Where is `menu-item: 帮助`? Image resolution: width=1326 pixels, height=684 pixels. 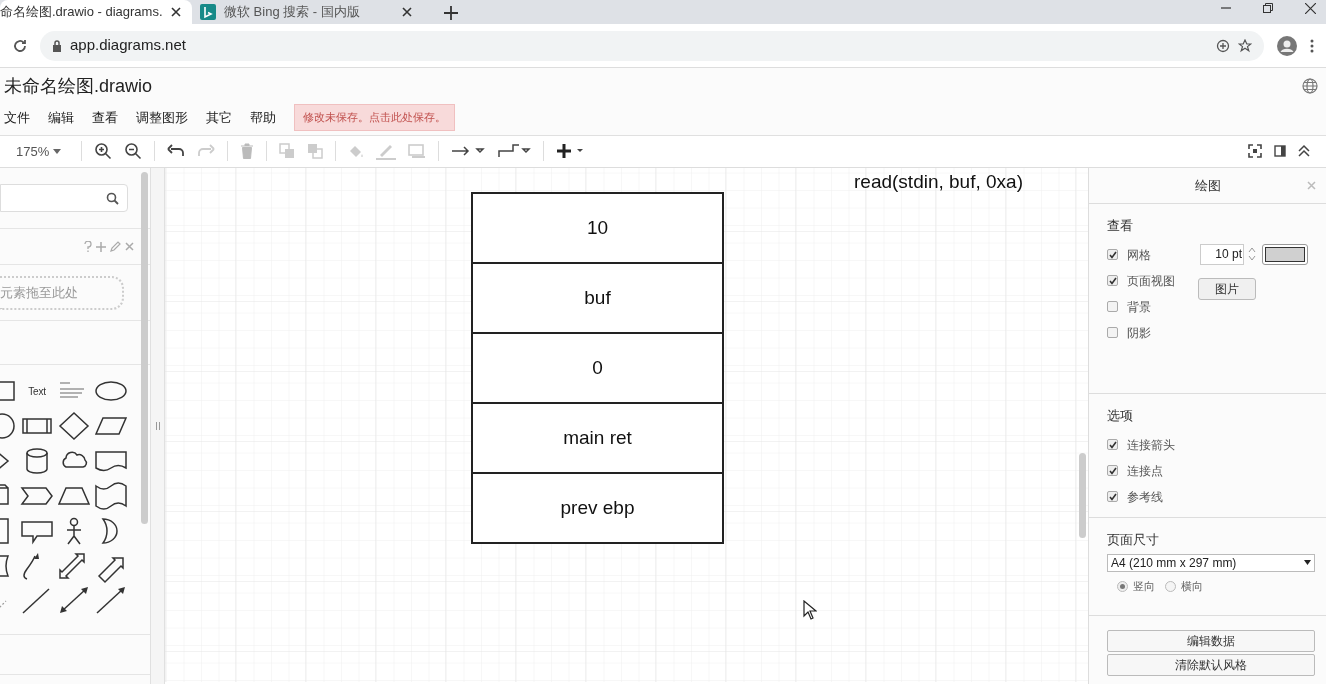 menu-item: 帮助 is located at coordinates (263, 117).